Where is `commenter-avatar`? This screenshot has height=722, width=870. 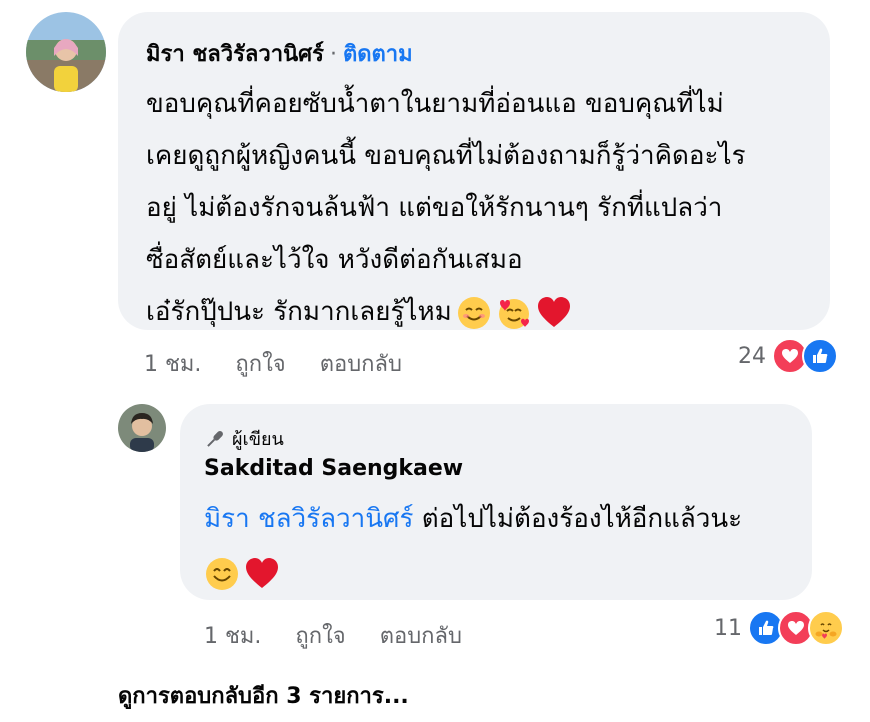
commenter-avatar is located at coordinates (66, 52).